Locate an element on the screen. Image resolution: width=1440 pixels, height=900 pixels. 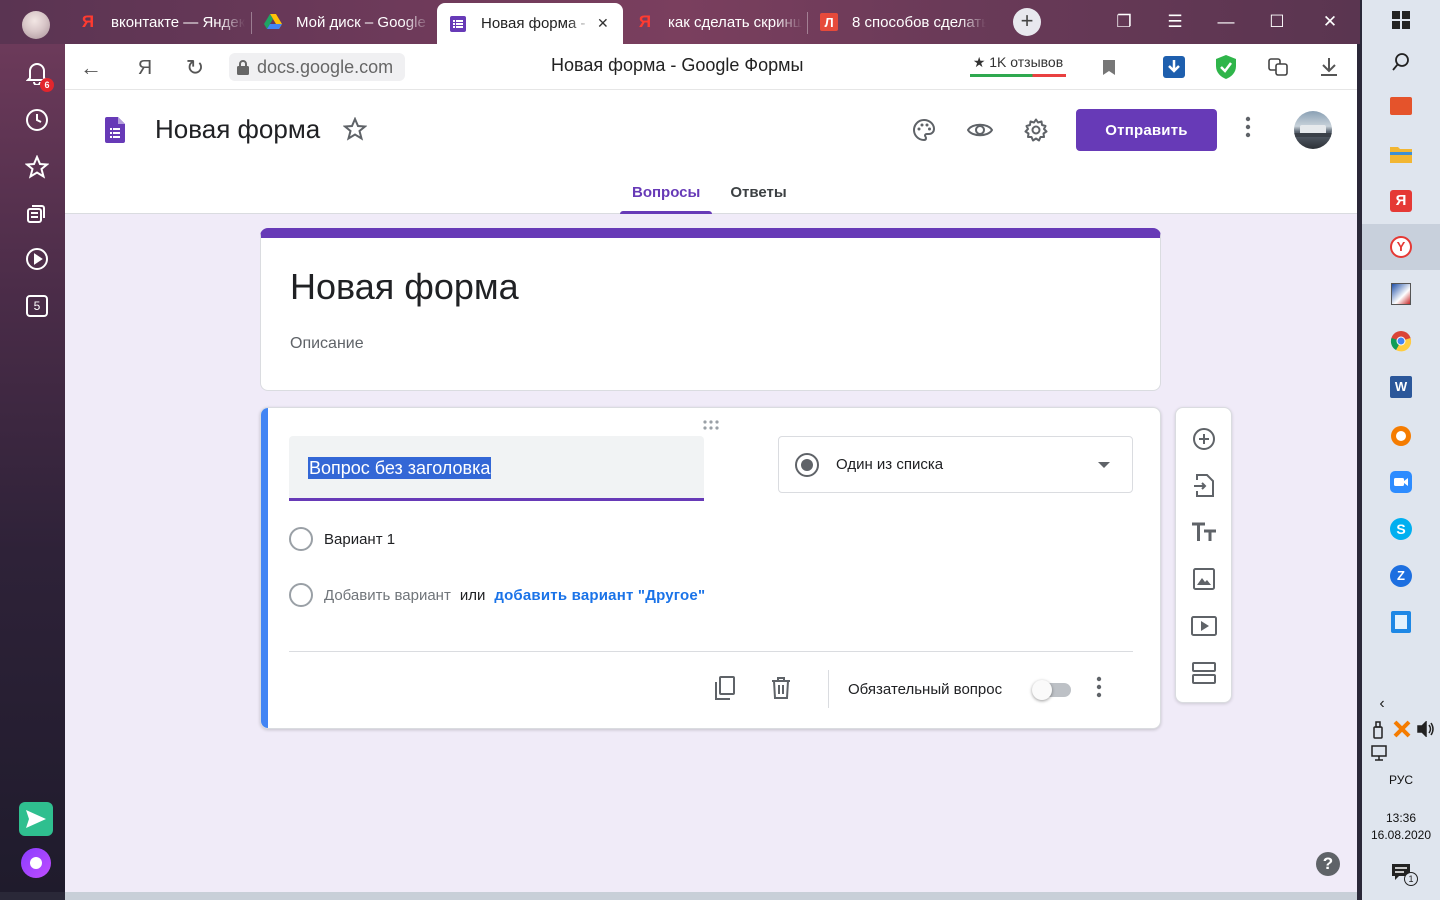
presentation-app-icon is located at coordinates (1401, 106).